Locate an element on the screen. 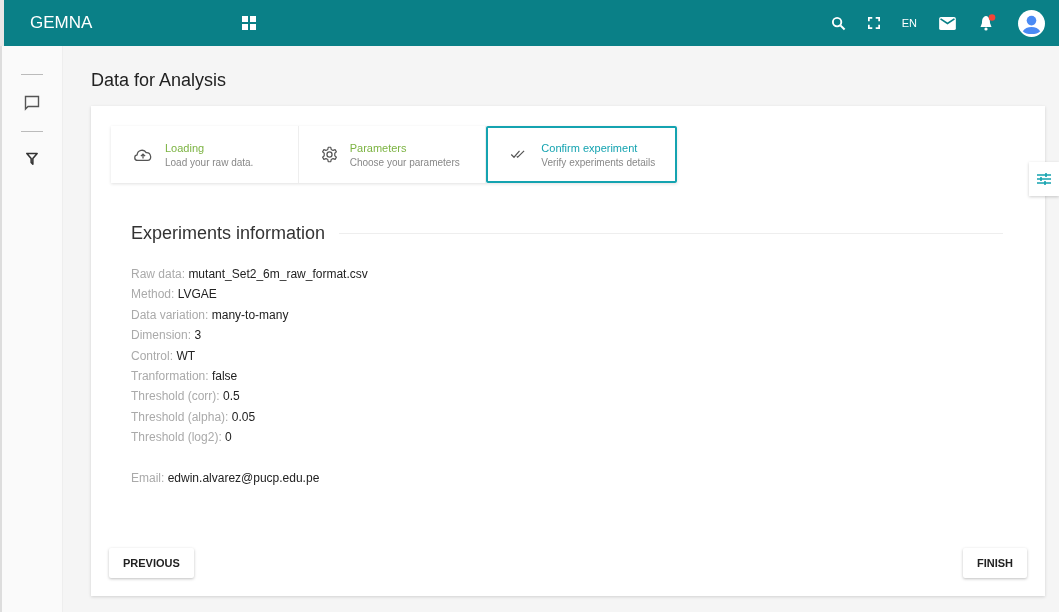 This screenshot has width=1059, height=612. chat-icon is located at coordinates (32, 103).